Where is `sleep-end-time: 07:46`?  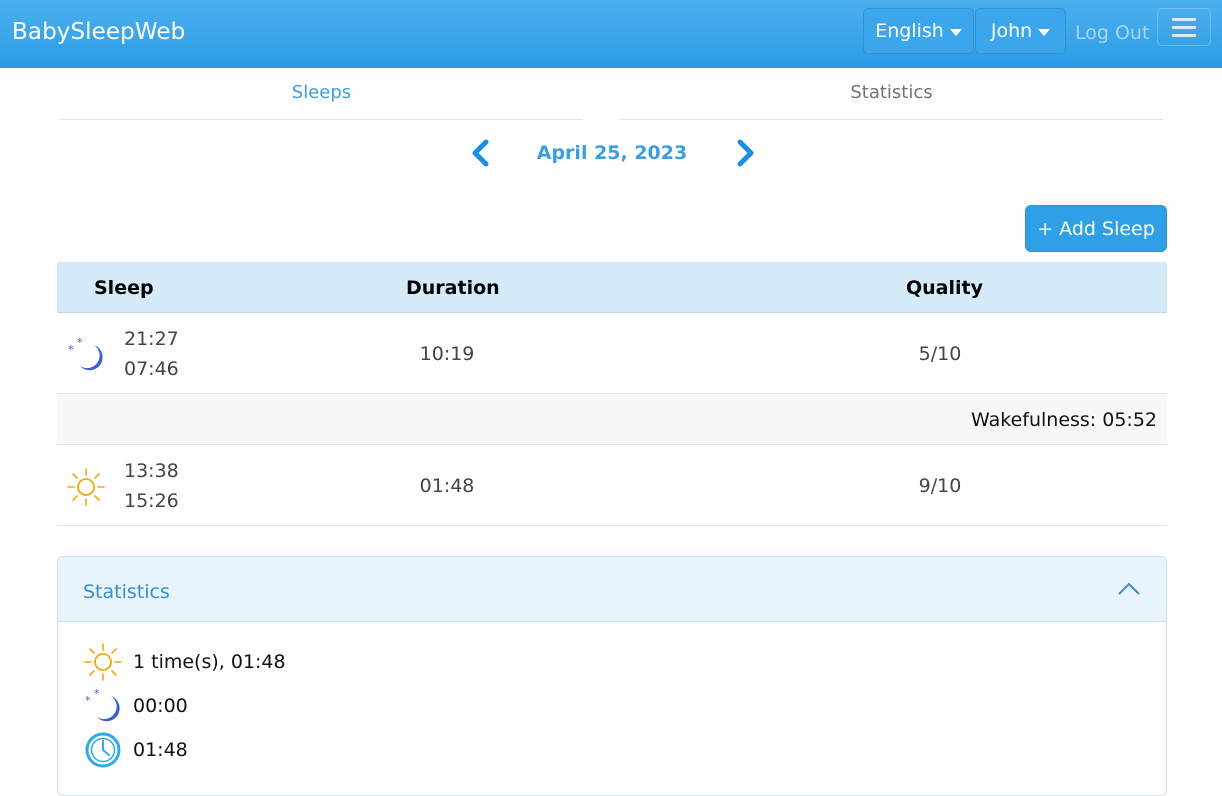 sleep-end-time: 07:46 is located at coordinates (151, 369).